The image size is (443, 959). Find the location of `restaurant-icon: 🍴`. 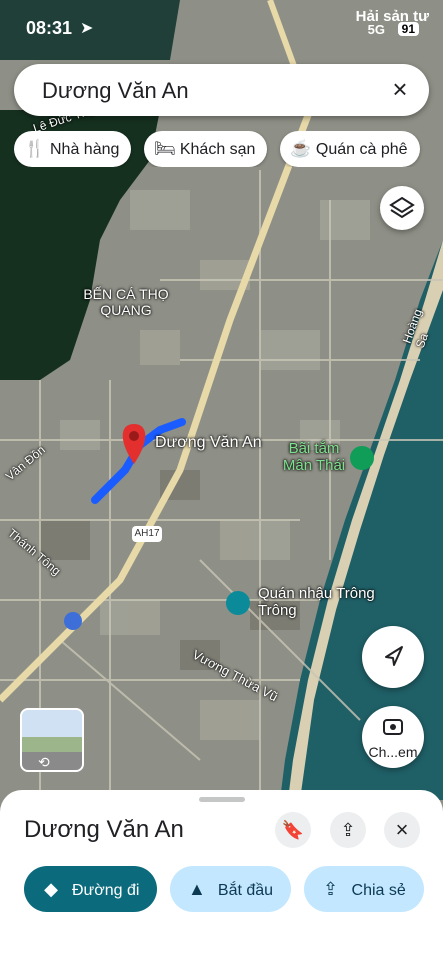

restaurant-icon: 🍴 is located at coordinates (35, 148).